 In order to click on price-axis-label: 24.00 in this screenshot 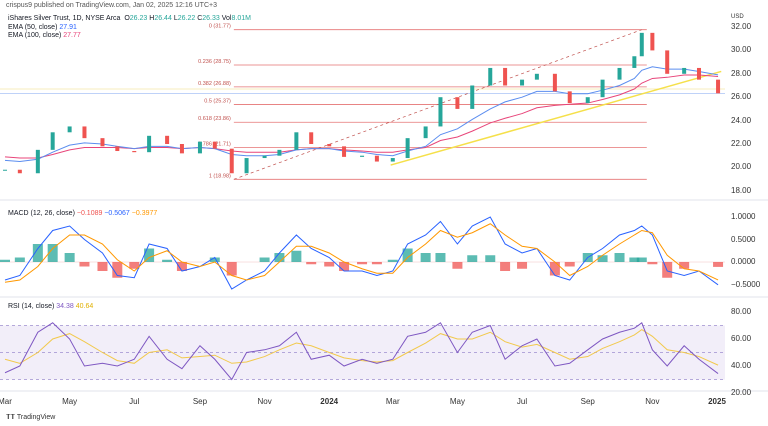, I will do `click(741, 120)`.